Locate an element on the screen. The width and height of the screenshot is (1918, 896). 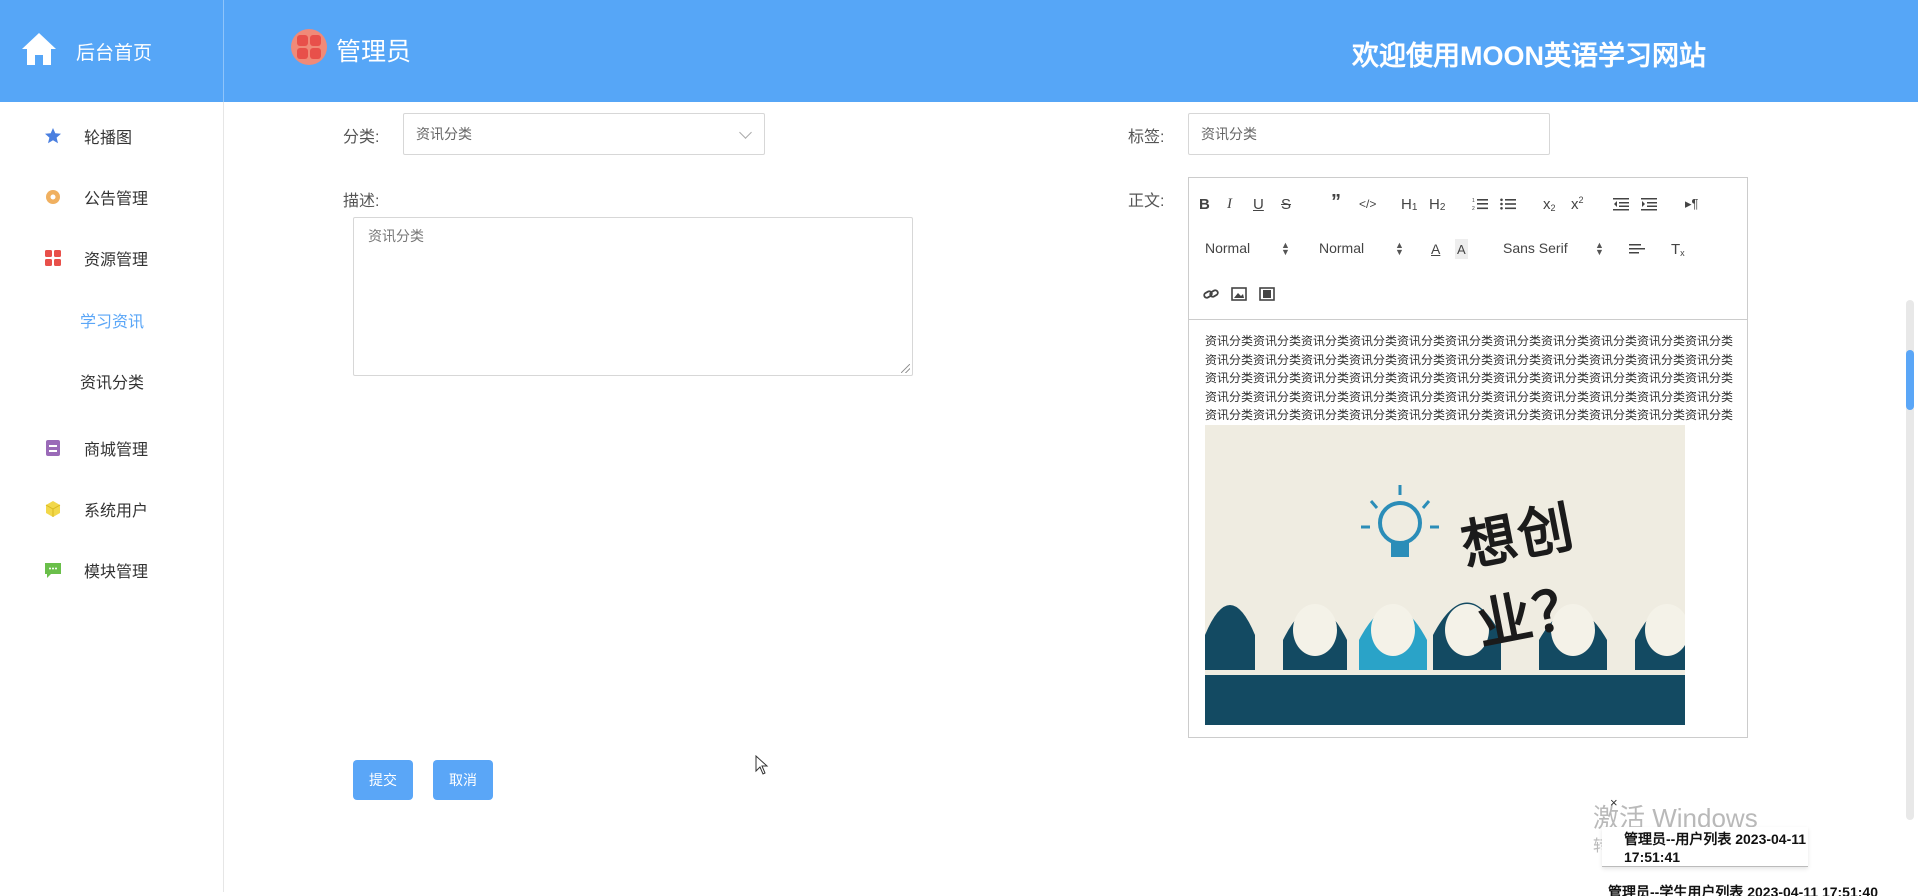
indent-icon is located at coordinates (1649, 204).